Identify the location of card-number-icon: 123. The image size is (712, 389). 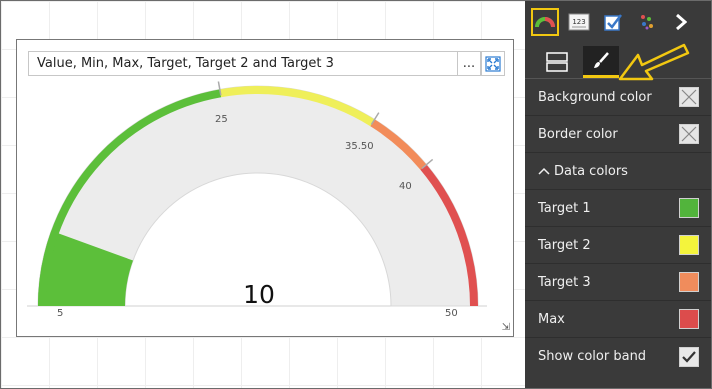
(579, 22).